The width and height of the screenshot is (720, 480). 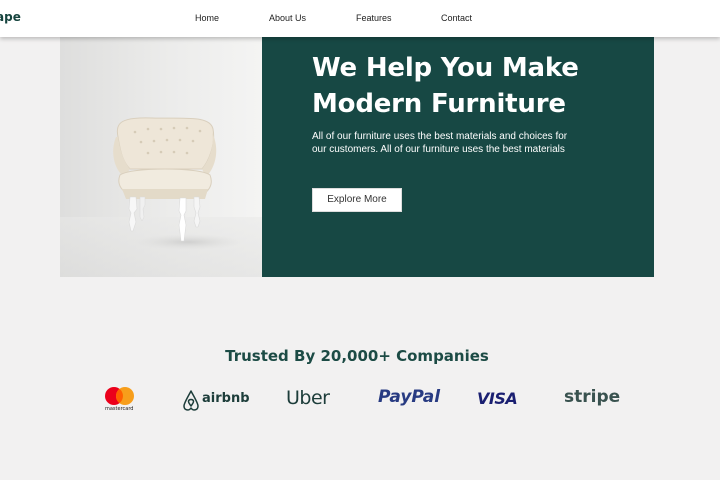 I want to click on visa-wordmark: VISA, so click(x=497, y=398).